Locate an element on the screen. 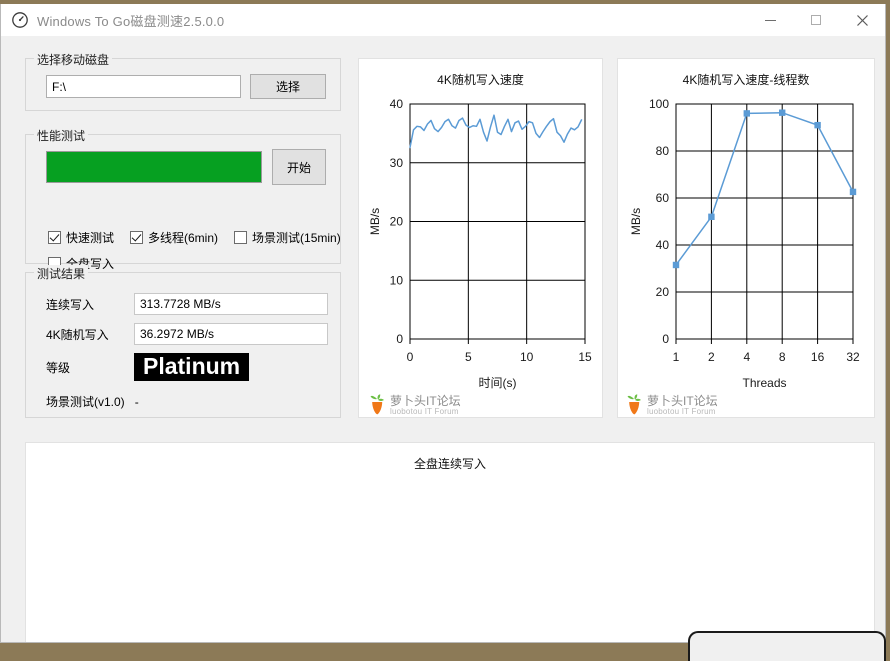  svg-text: 100 is located at coordinates (659, 104).